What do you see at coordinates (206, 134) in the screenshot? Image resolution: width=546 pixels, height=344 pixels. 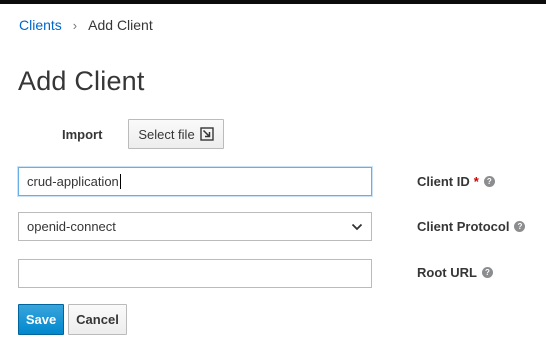 I see `import-file-icon` at bounding box center [206, 134].